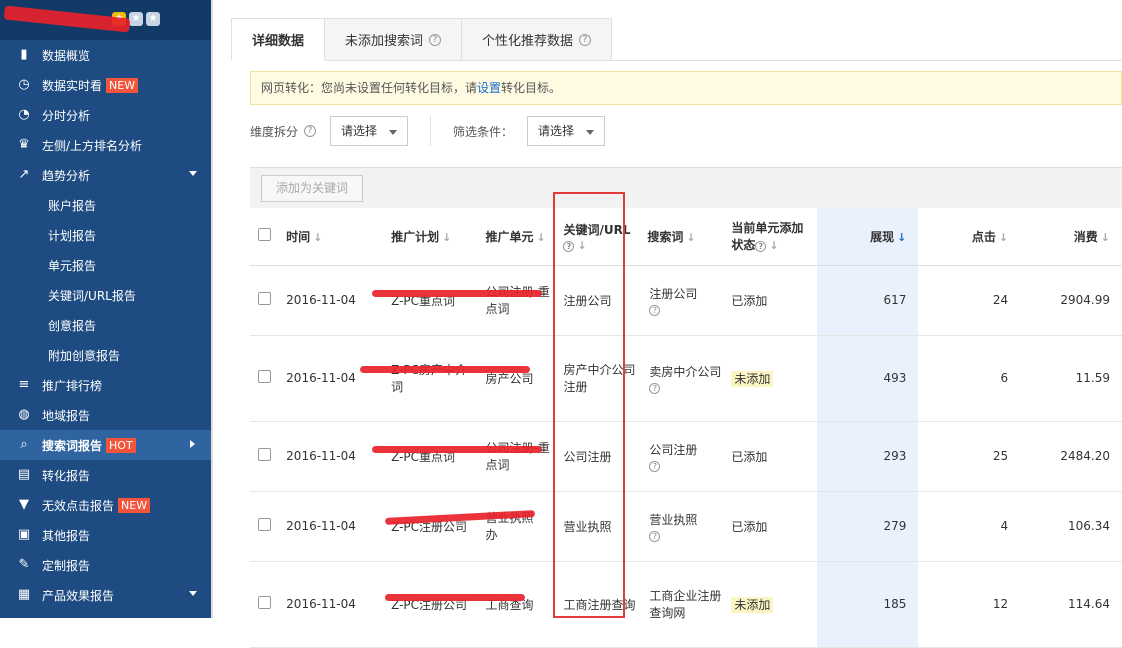 This screenshot has height=648, width=1122. Describe the element at coordinates (24, 414) in the screenshot. I see `globe-icon: ◍` at that location.